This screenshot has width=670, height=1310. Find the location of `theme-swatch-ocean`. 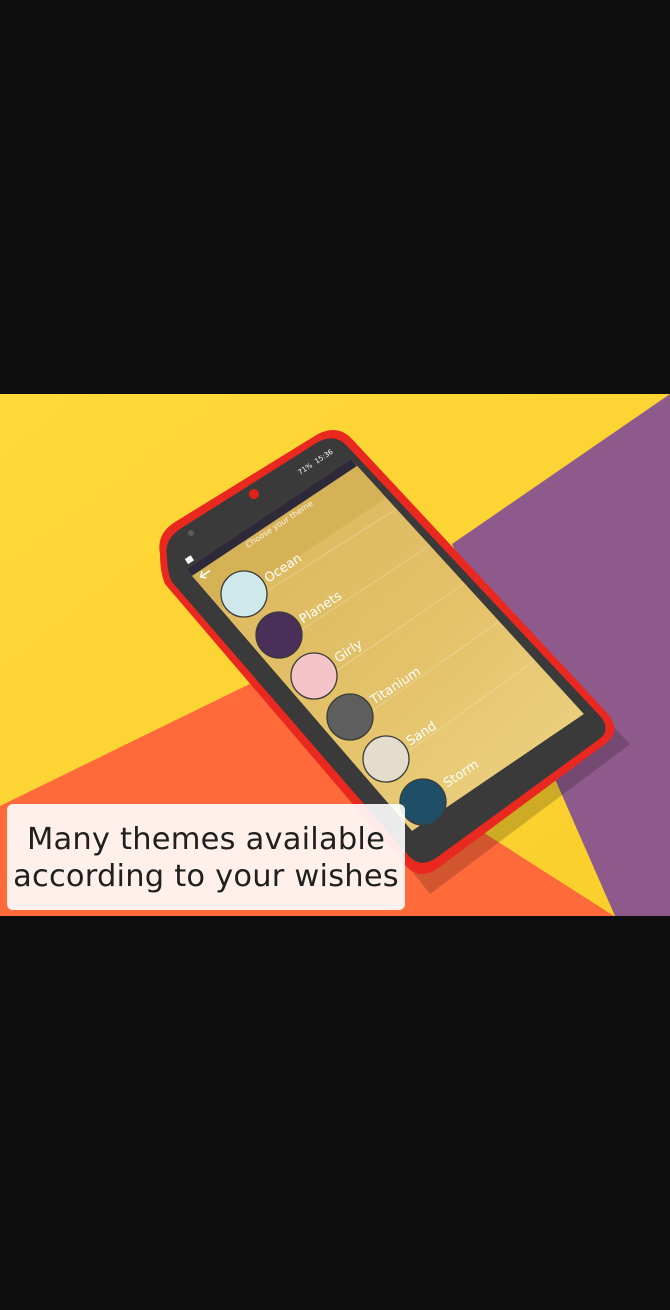

theme-swatch-ocean is located at coordinates (244, 594).